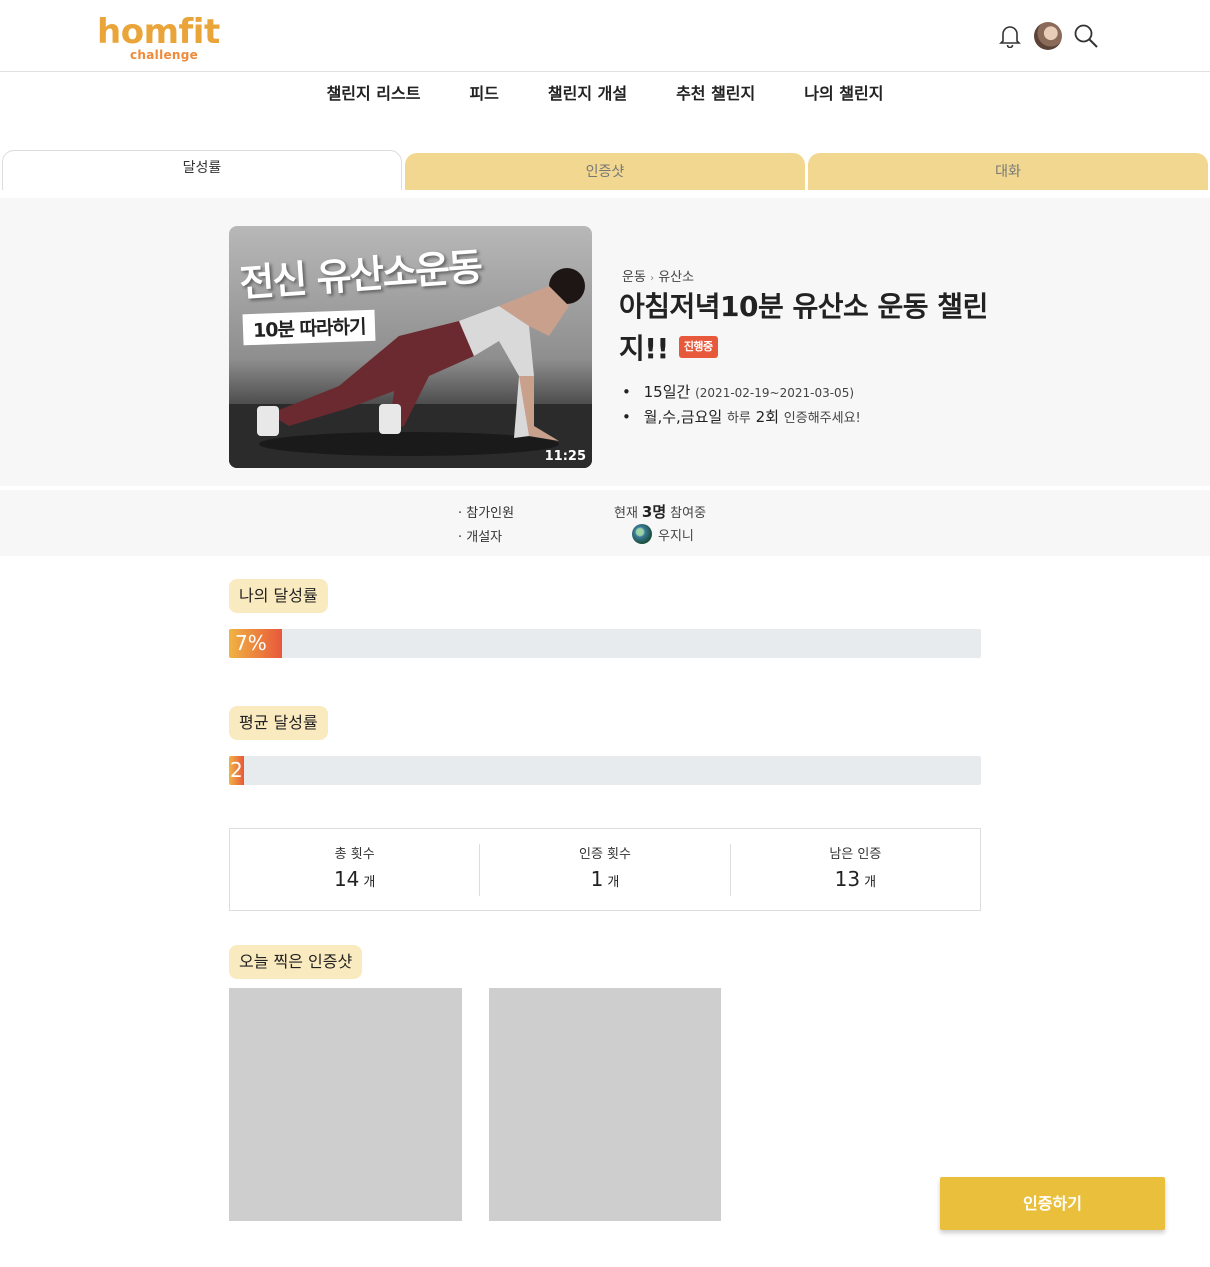  Describe the element at coordinates (1010, 36) in the screenshot. I see `bell-icon` at that location.